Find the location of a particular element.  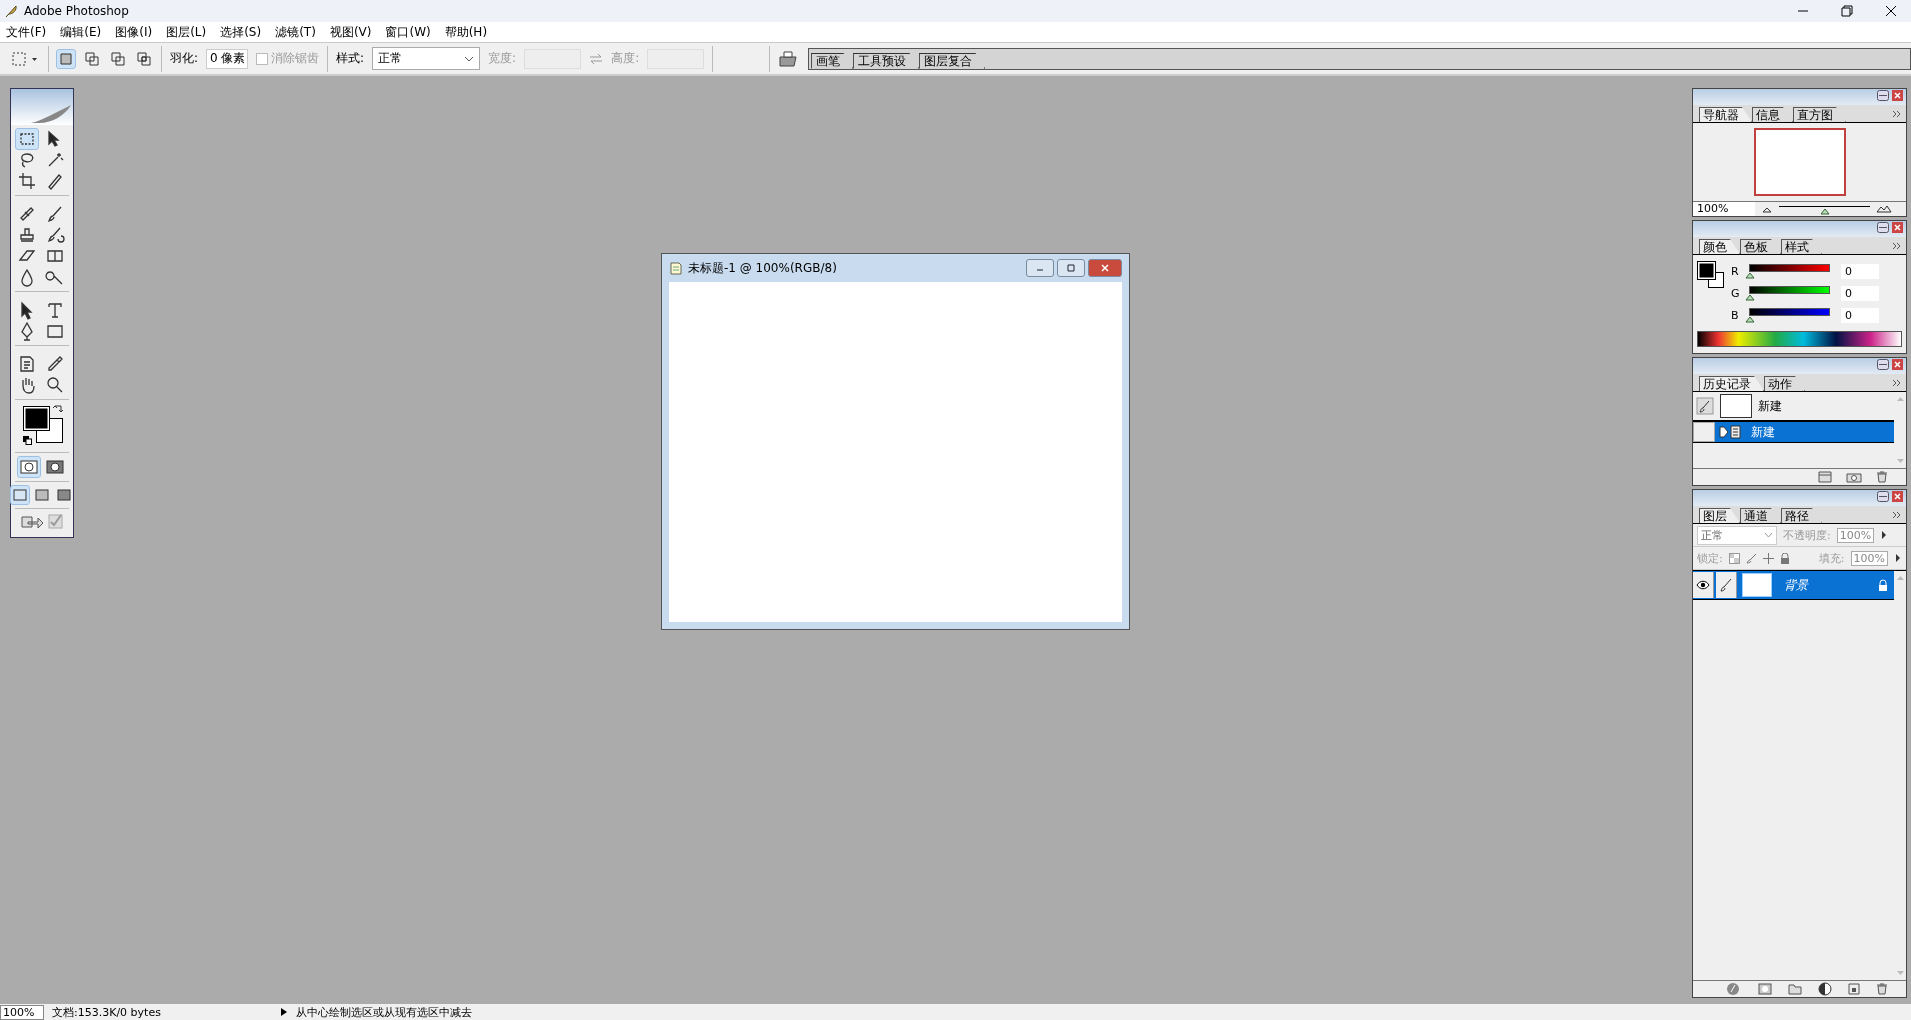

channel-label: G is located at coordinates (1735, 293).